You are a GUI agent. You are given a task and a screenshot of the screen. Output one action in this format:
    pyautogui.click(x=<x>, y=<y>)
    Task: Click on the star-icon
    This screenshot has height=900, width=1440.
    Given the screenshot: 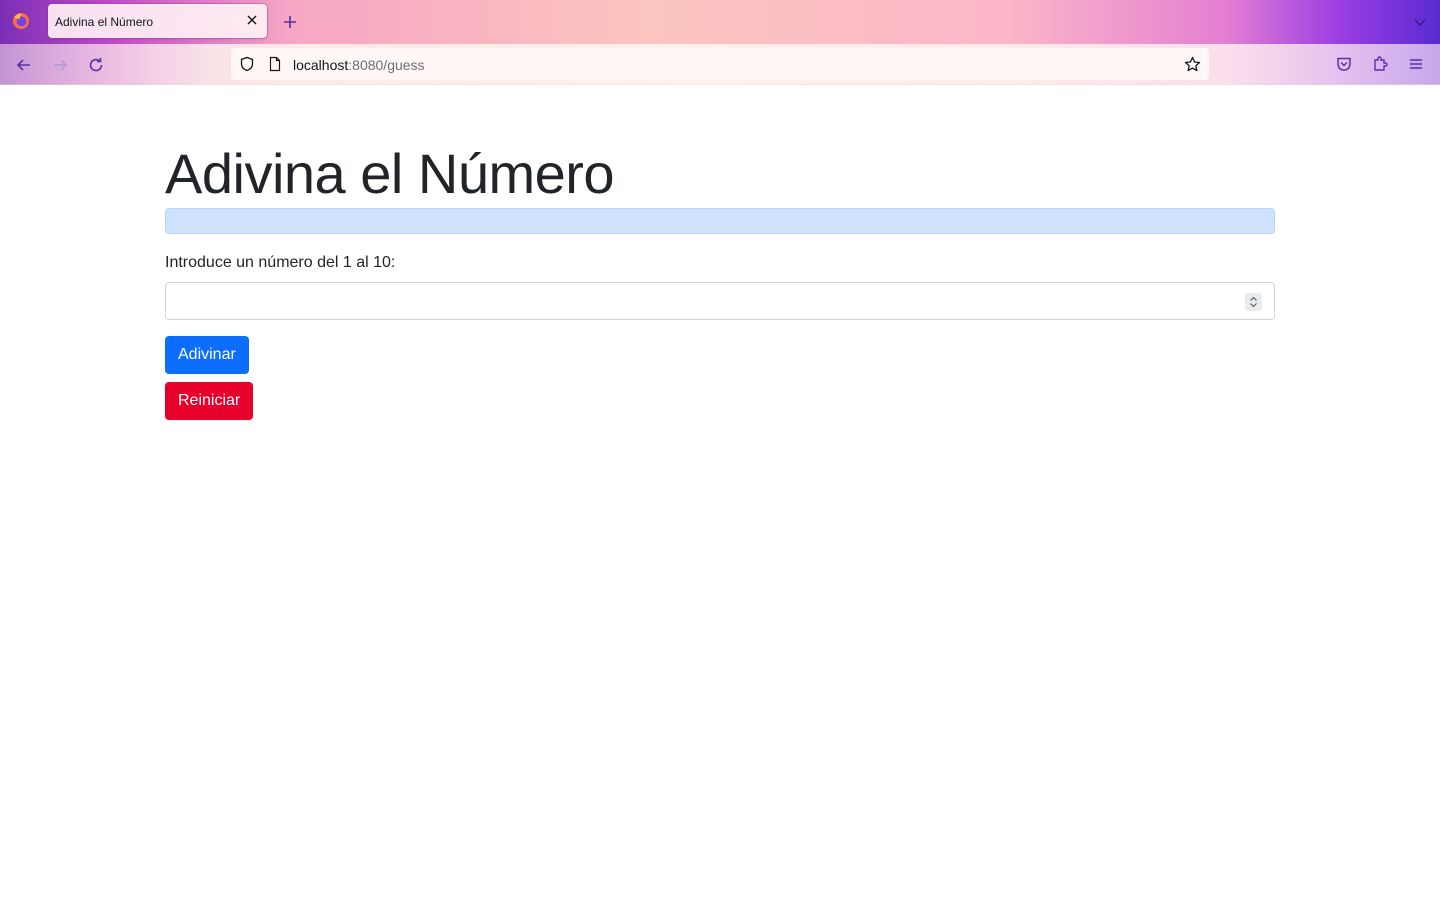 What is the action you would take?
    pyautogui.click(x=1192, y=64)
    